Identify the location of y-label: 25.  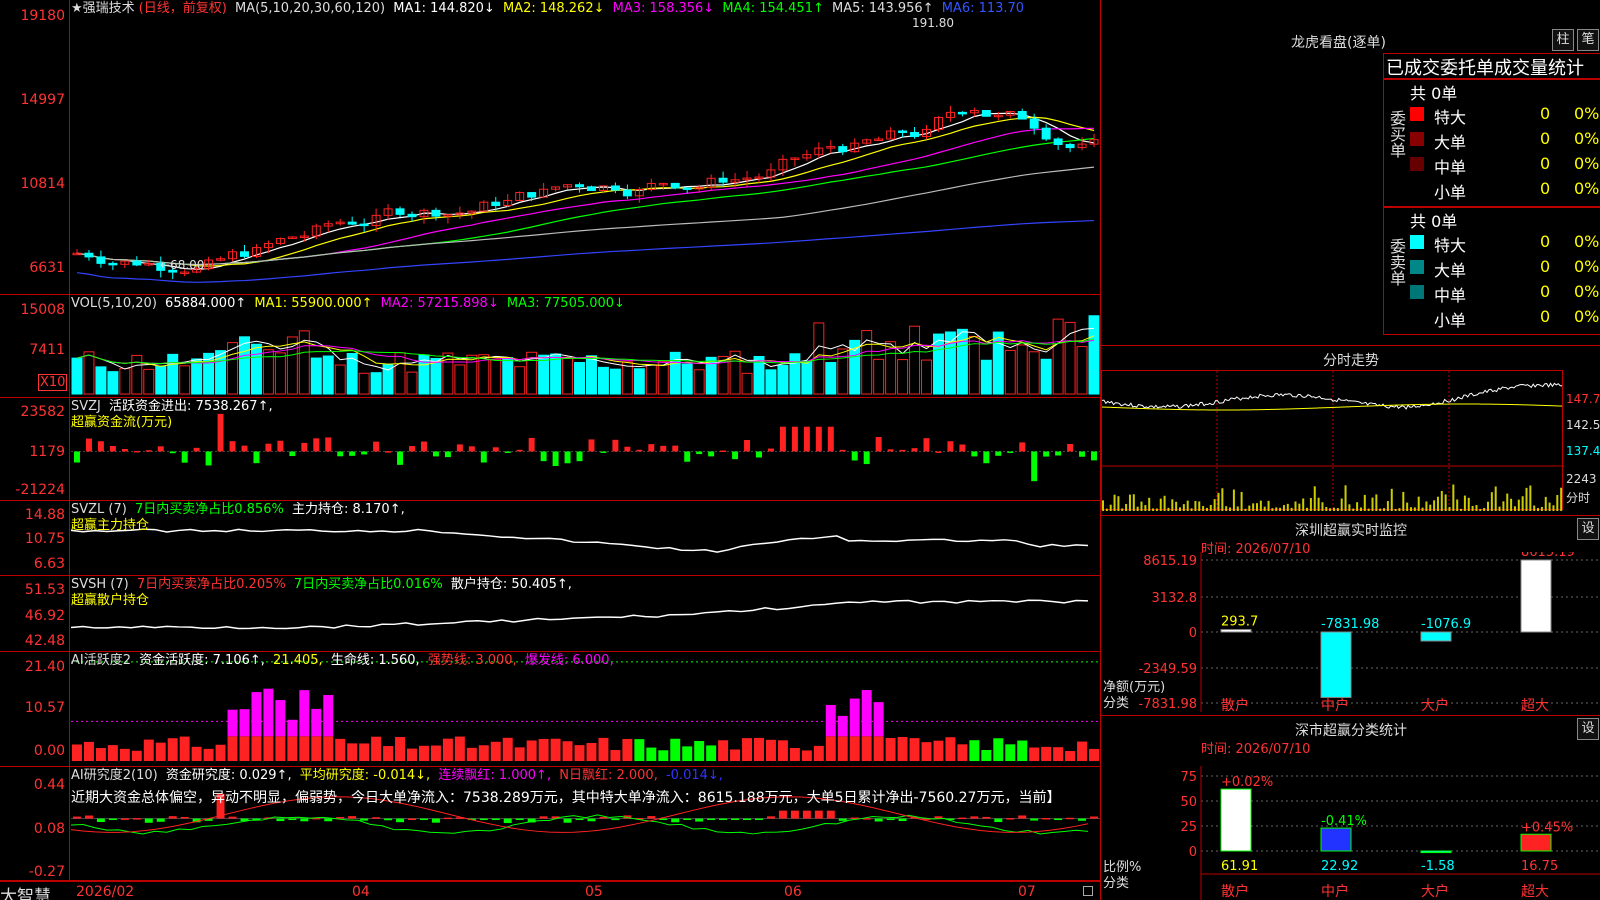
(1188, 827).